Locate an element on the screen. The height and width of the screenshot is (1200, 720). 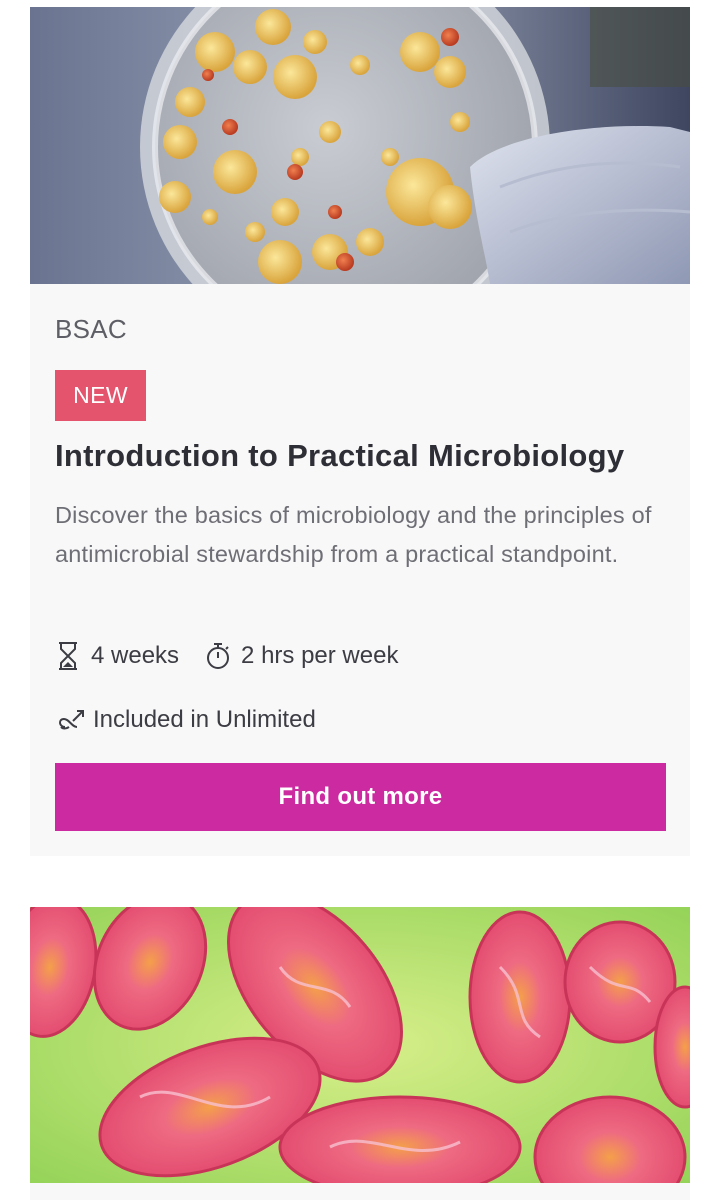
duration-text: 4 weeks is located at coordinates (135, 655).